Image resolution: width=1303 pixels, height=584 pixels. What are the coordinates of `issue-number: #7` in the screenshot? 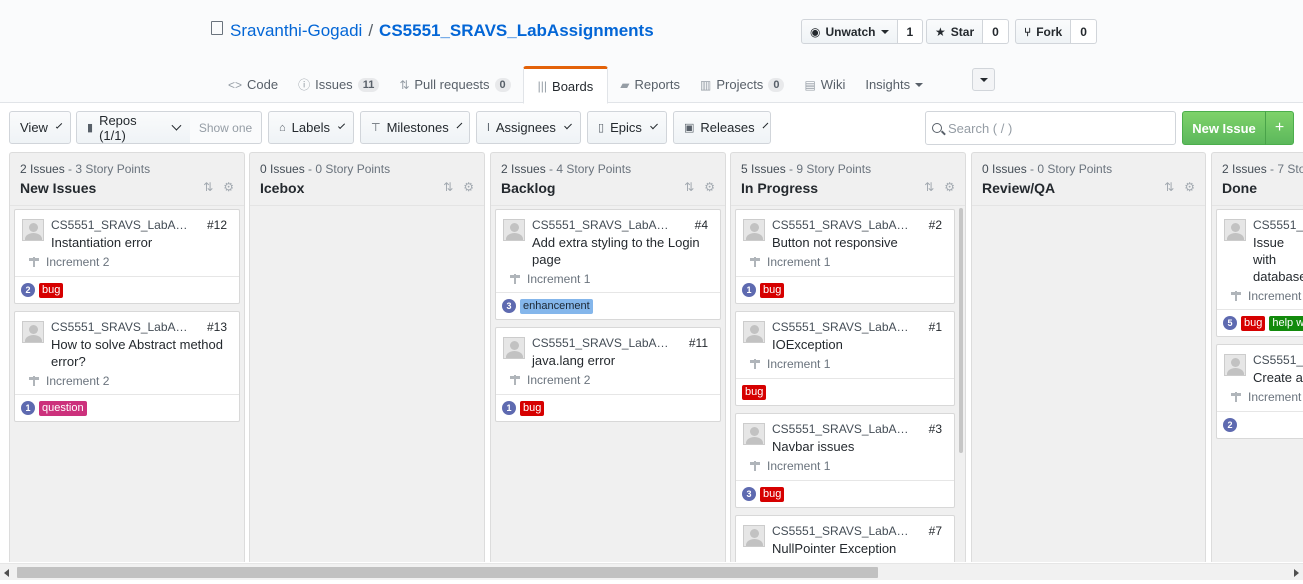 It's located at (935, 531).